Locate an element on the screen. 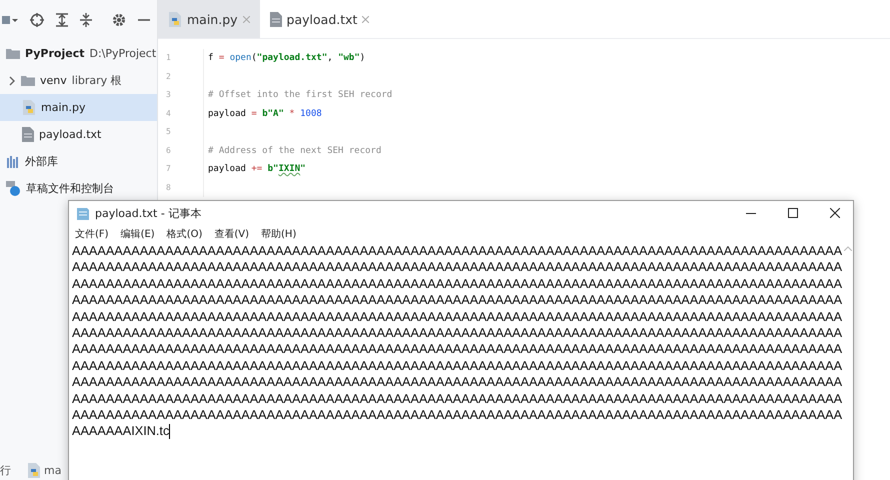 Image resolution: width=890 pixels, height=480 pixels. code-line: # Offset into the first SEH record is located at coordinates (300, 95).